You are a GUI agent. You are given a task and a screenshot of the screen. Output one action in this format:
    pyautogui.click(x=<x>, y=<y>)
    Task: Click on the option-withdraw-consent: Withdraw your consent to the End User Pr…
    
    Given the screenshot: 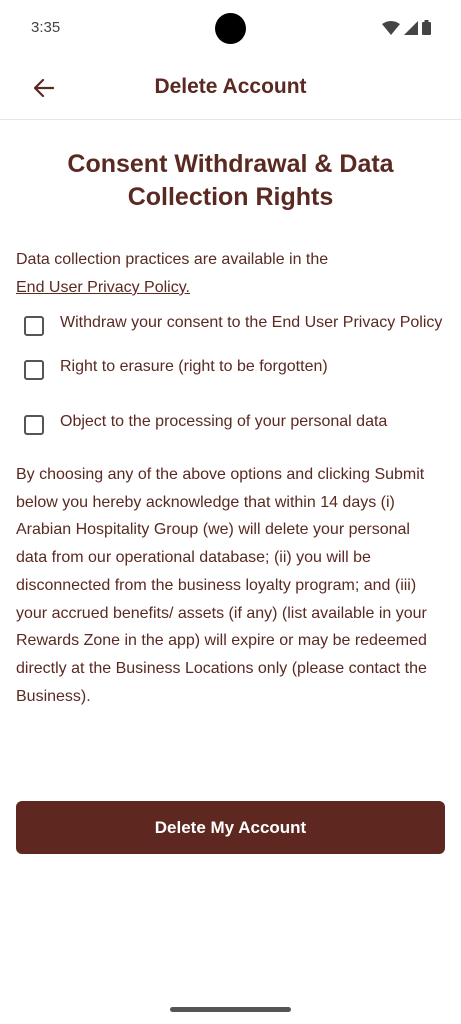 What is the action you would take?
    pyautogui.click(x=230, y=324)
    